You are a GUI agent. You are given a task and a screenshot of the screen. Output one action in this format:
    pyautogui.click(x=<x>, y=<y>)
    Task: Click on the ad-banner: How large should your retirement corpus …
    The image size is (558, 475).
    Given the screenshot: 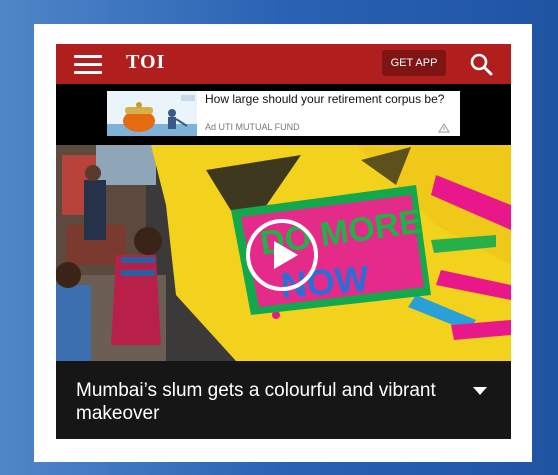 What is the action you would take?
    pyautogui.click(x=283, y=113)
    